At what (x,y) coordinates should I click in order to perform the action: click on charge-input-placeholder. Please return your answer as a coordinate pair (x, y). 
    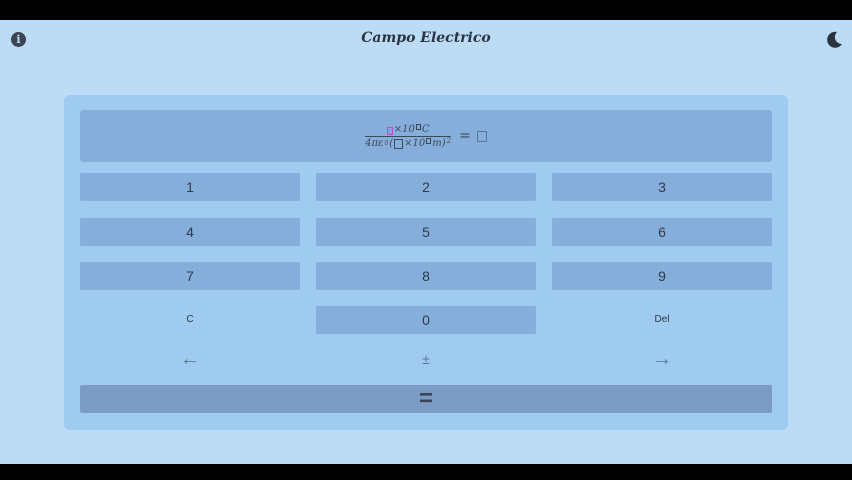
    Looking at the image, I should click on (389, 130).